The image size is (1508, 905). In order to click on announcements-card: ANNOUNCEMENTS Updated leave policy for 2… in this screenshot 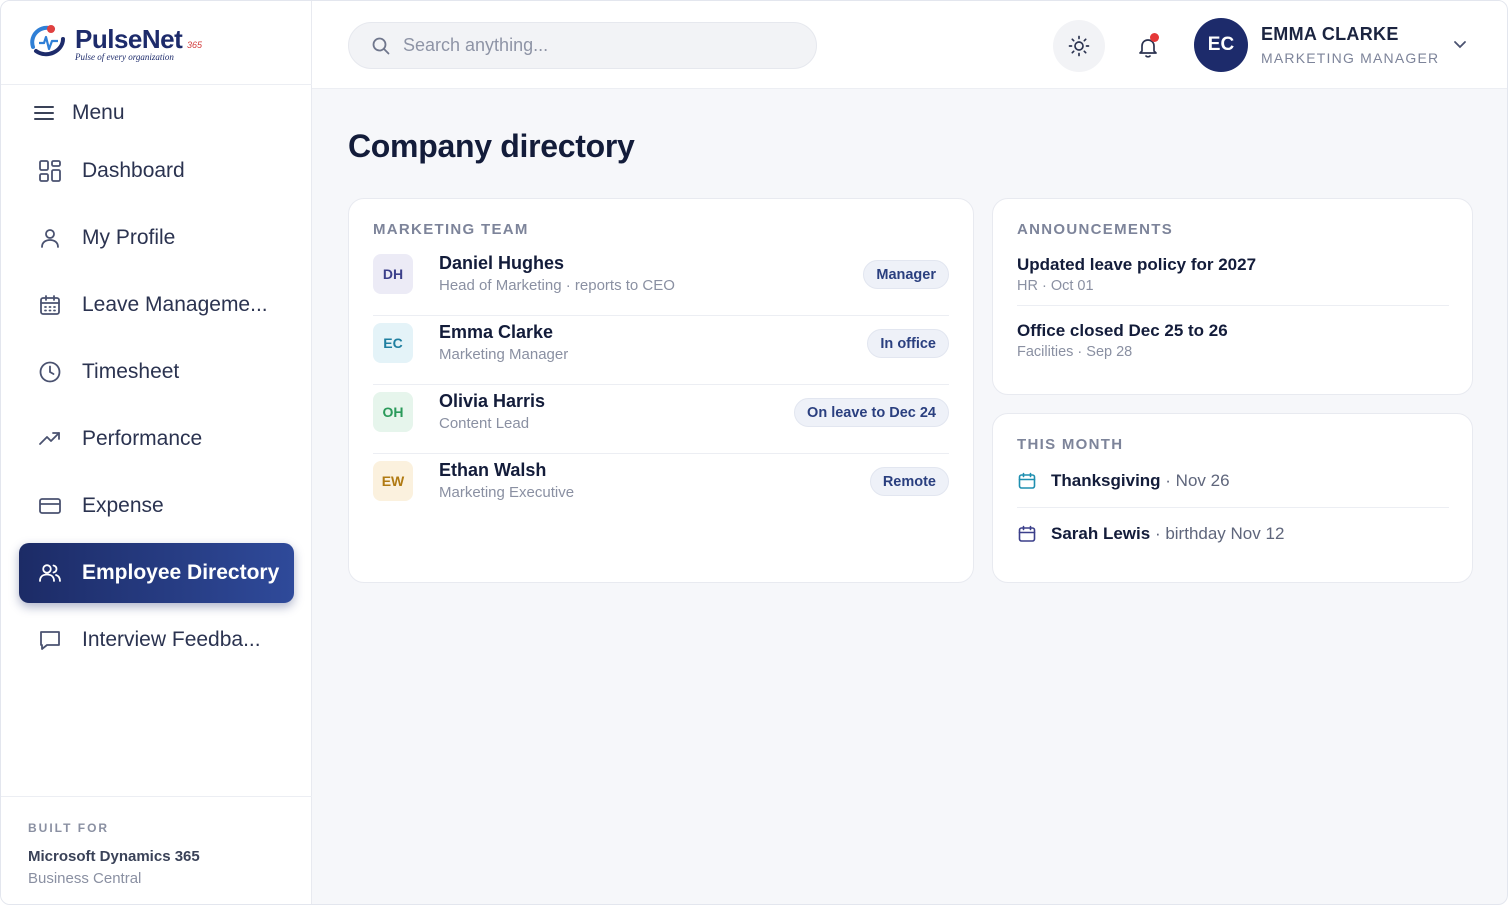, I will do `click(1232, 296)`.